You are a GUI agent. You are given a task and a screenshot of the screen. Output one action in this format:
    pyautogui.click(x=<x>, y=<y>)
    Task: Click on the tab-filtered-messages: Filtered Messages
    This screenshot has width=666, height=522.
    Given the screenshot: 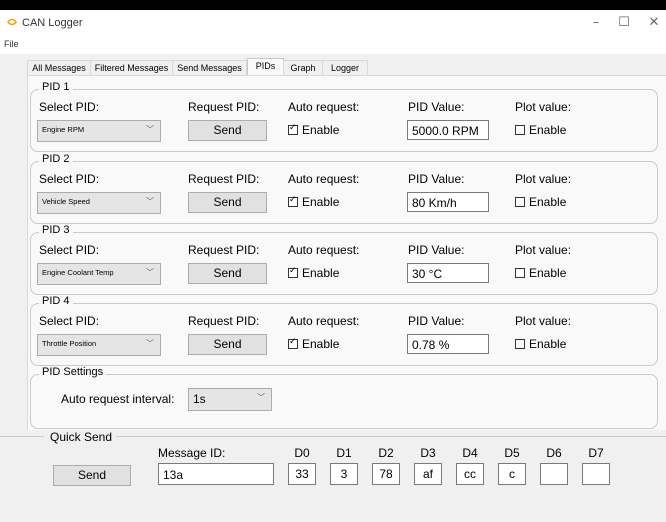 What is the action you would take?
    pyautogui.click(x=131, y=67)
    